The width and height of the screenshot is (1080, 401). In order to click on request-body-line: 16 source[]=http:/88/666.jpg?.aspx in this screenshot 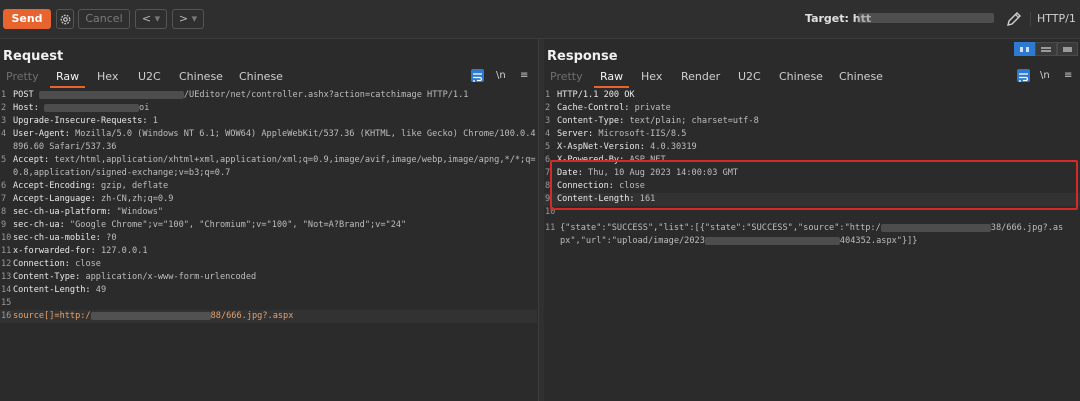, I will do `click(268, 316)`.